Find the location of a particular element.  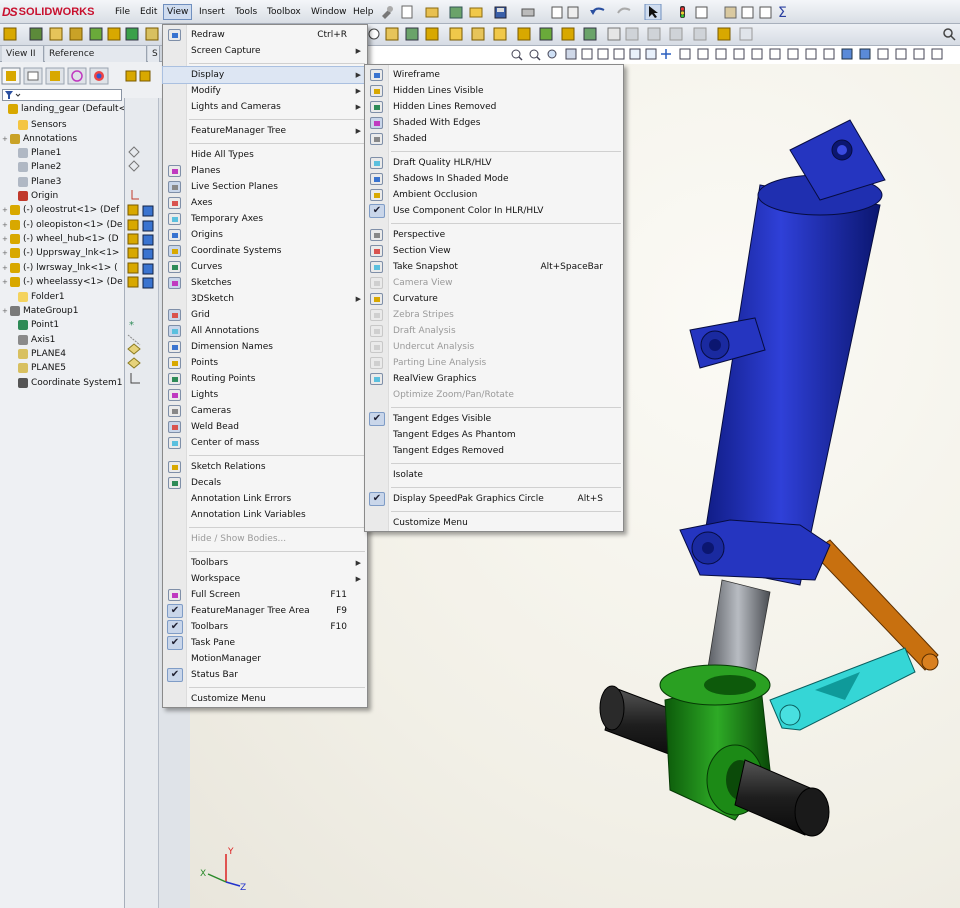

configuration-manager-tab-icon is located at coordinates (55, 76).